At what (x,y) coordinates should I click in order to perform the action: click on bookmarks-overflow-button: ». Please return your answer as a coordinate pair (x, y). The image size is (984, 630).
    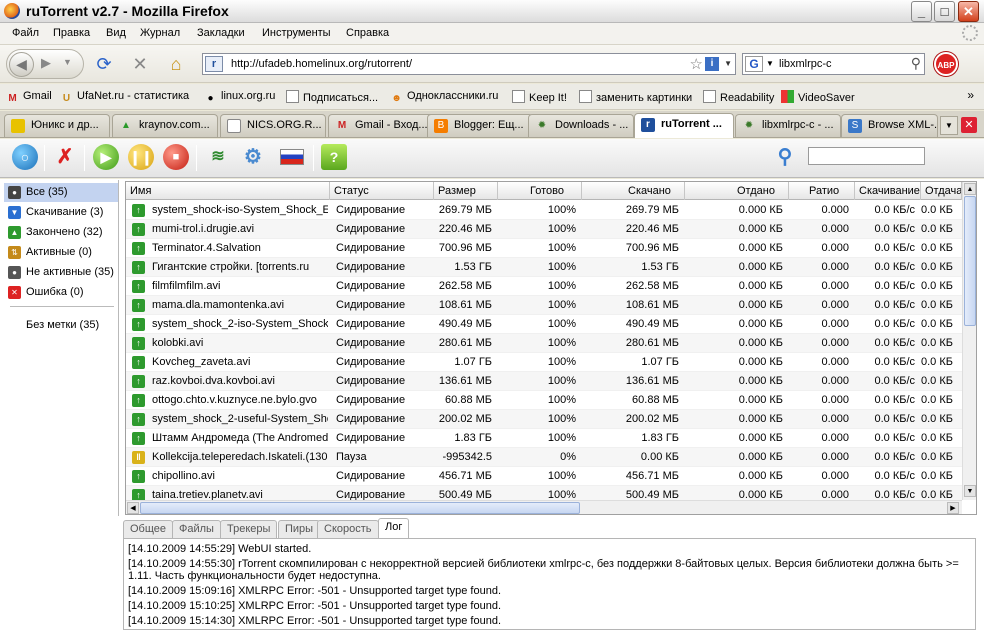
    Looking at the image, I should click on (970, 95).